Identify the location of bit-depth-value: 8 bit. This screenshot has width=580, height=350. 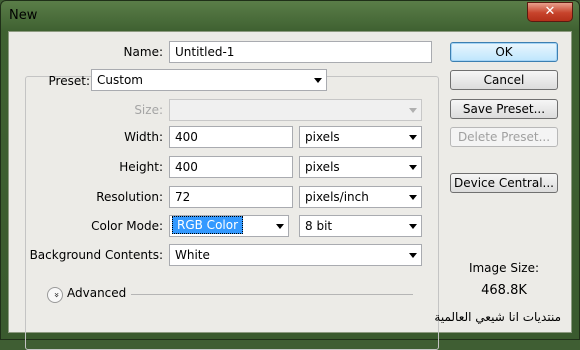
(319, 226).